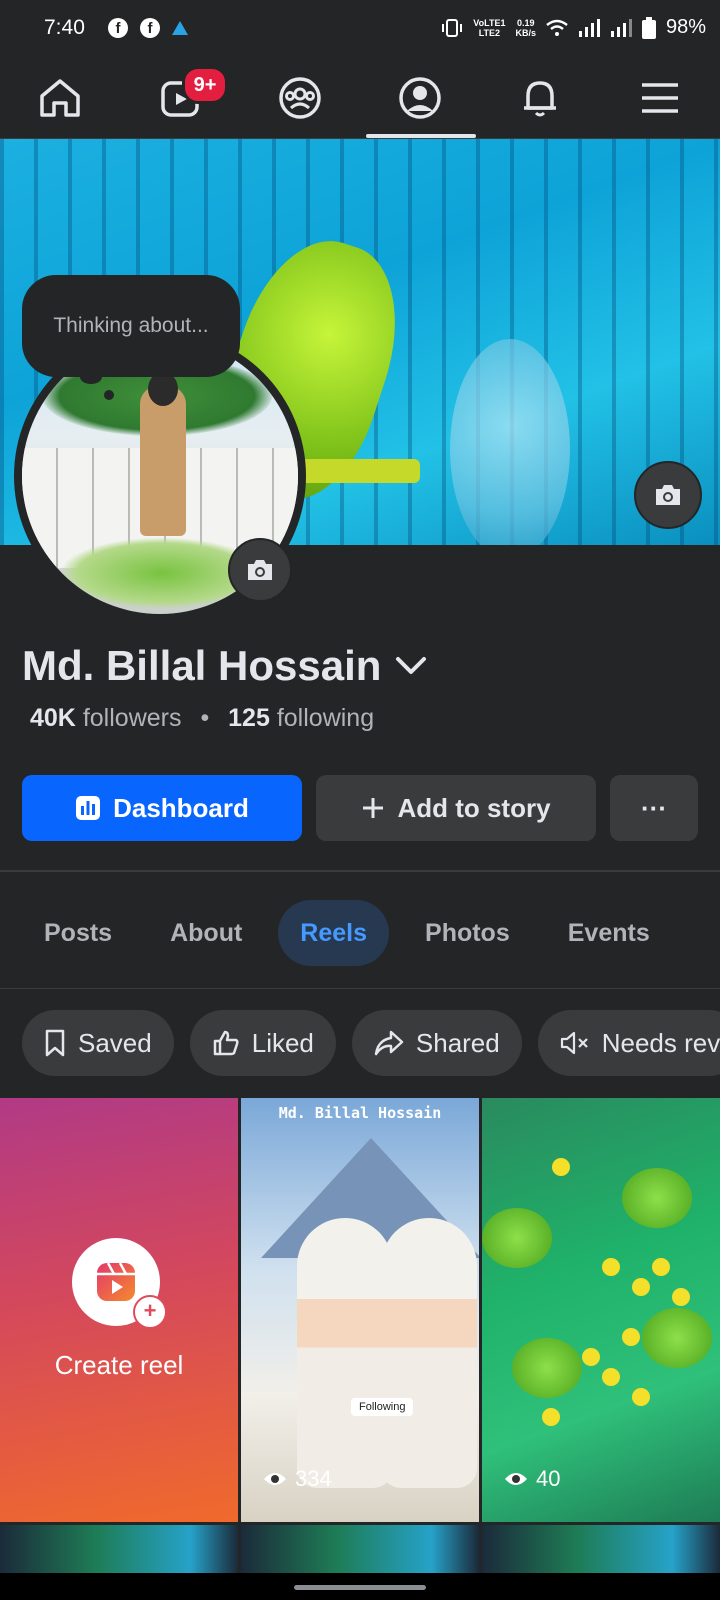 The height and width of the screenshot is (1600, 720). I want to click on thumbs-up-icon, so click(226, 1043).